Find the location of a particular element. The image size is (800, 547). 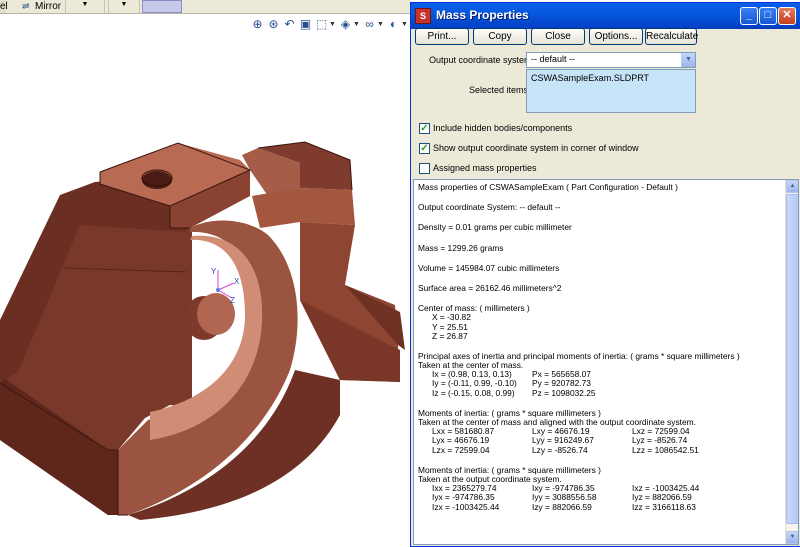

recalculate-button: Recalculate is located at coordinates (671, 36).